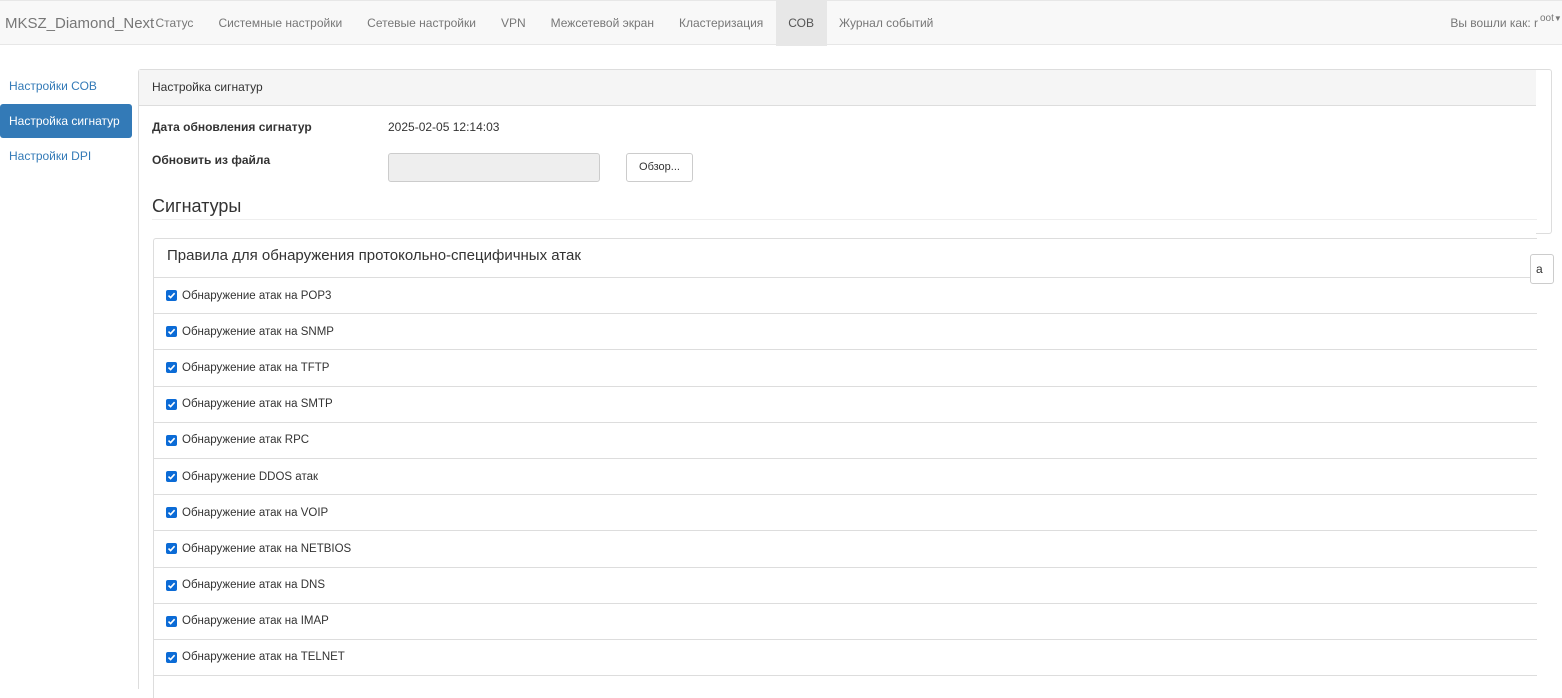  Describe the element at coordinates (1544, 151) in the screenshot. I see `background-panel-edge` at that location.